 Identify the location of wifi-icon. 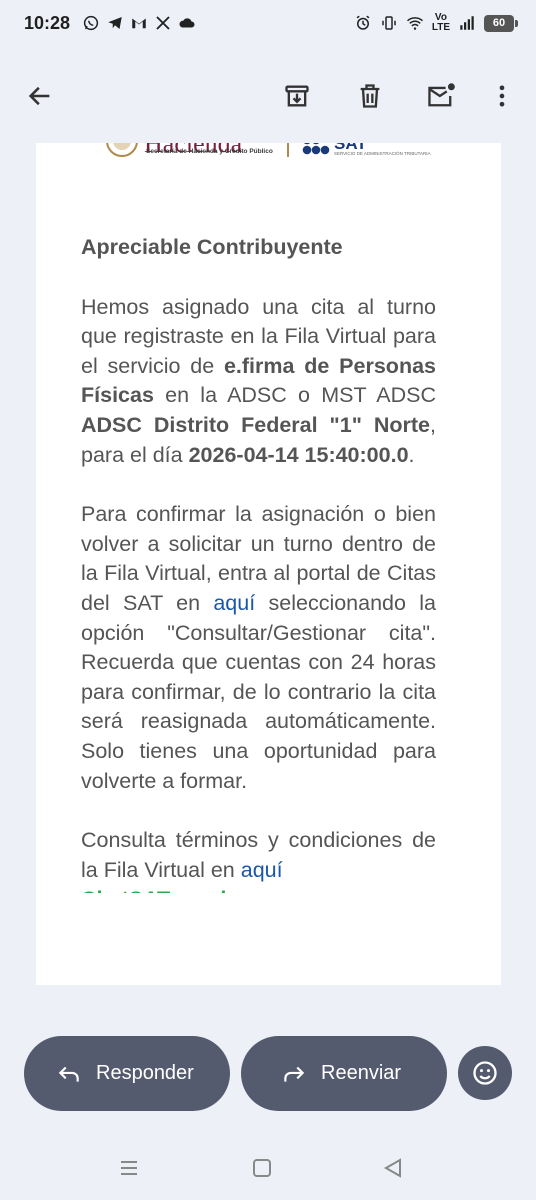
(414, 23).